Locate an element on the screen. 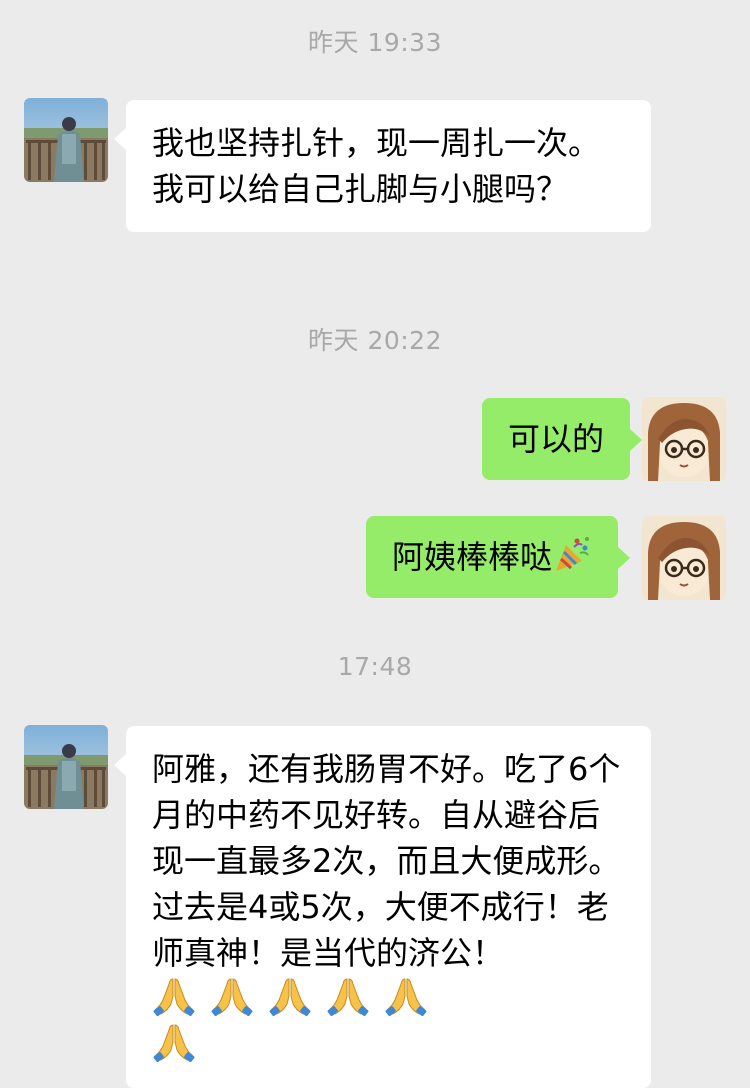 The height and width of the screenshot is (1088, 750). incoming-message-bubble: 我也坚持扎针，现一周扎一次。我可以给自己扎脚与小腿吗？ is located at coordinates (382, 166).